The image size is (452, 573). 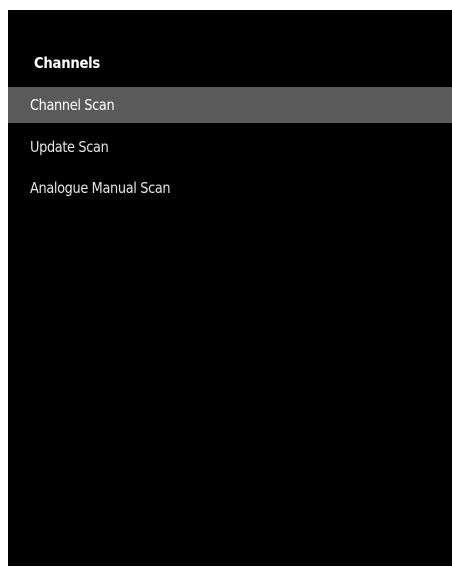 I want to click on menu-item-analogue-manual-scan: Analogue Manual Scan, so click(x=230, y=188).